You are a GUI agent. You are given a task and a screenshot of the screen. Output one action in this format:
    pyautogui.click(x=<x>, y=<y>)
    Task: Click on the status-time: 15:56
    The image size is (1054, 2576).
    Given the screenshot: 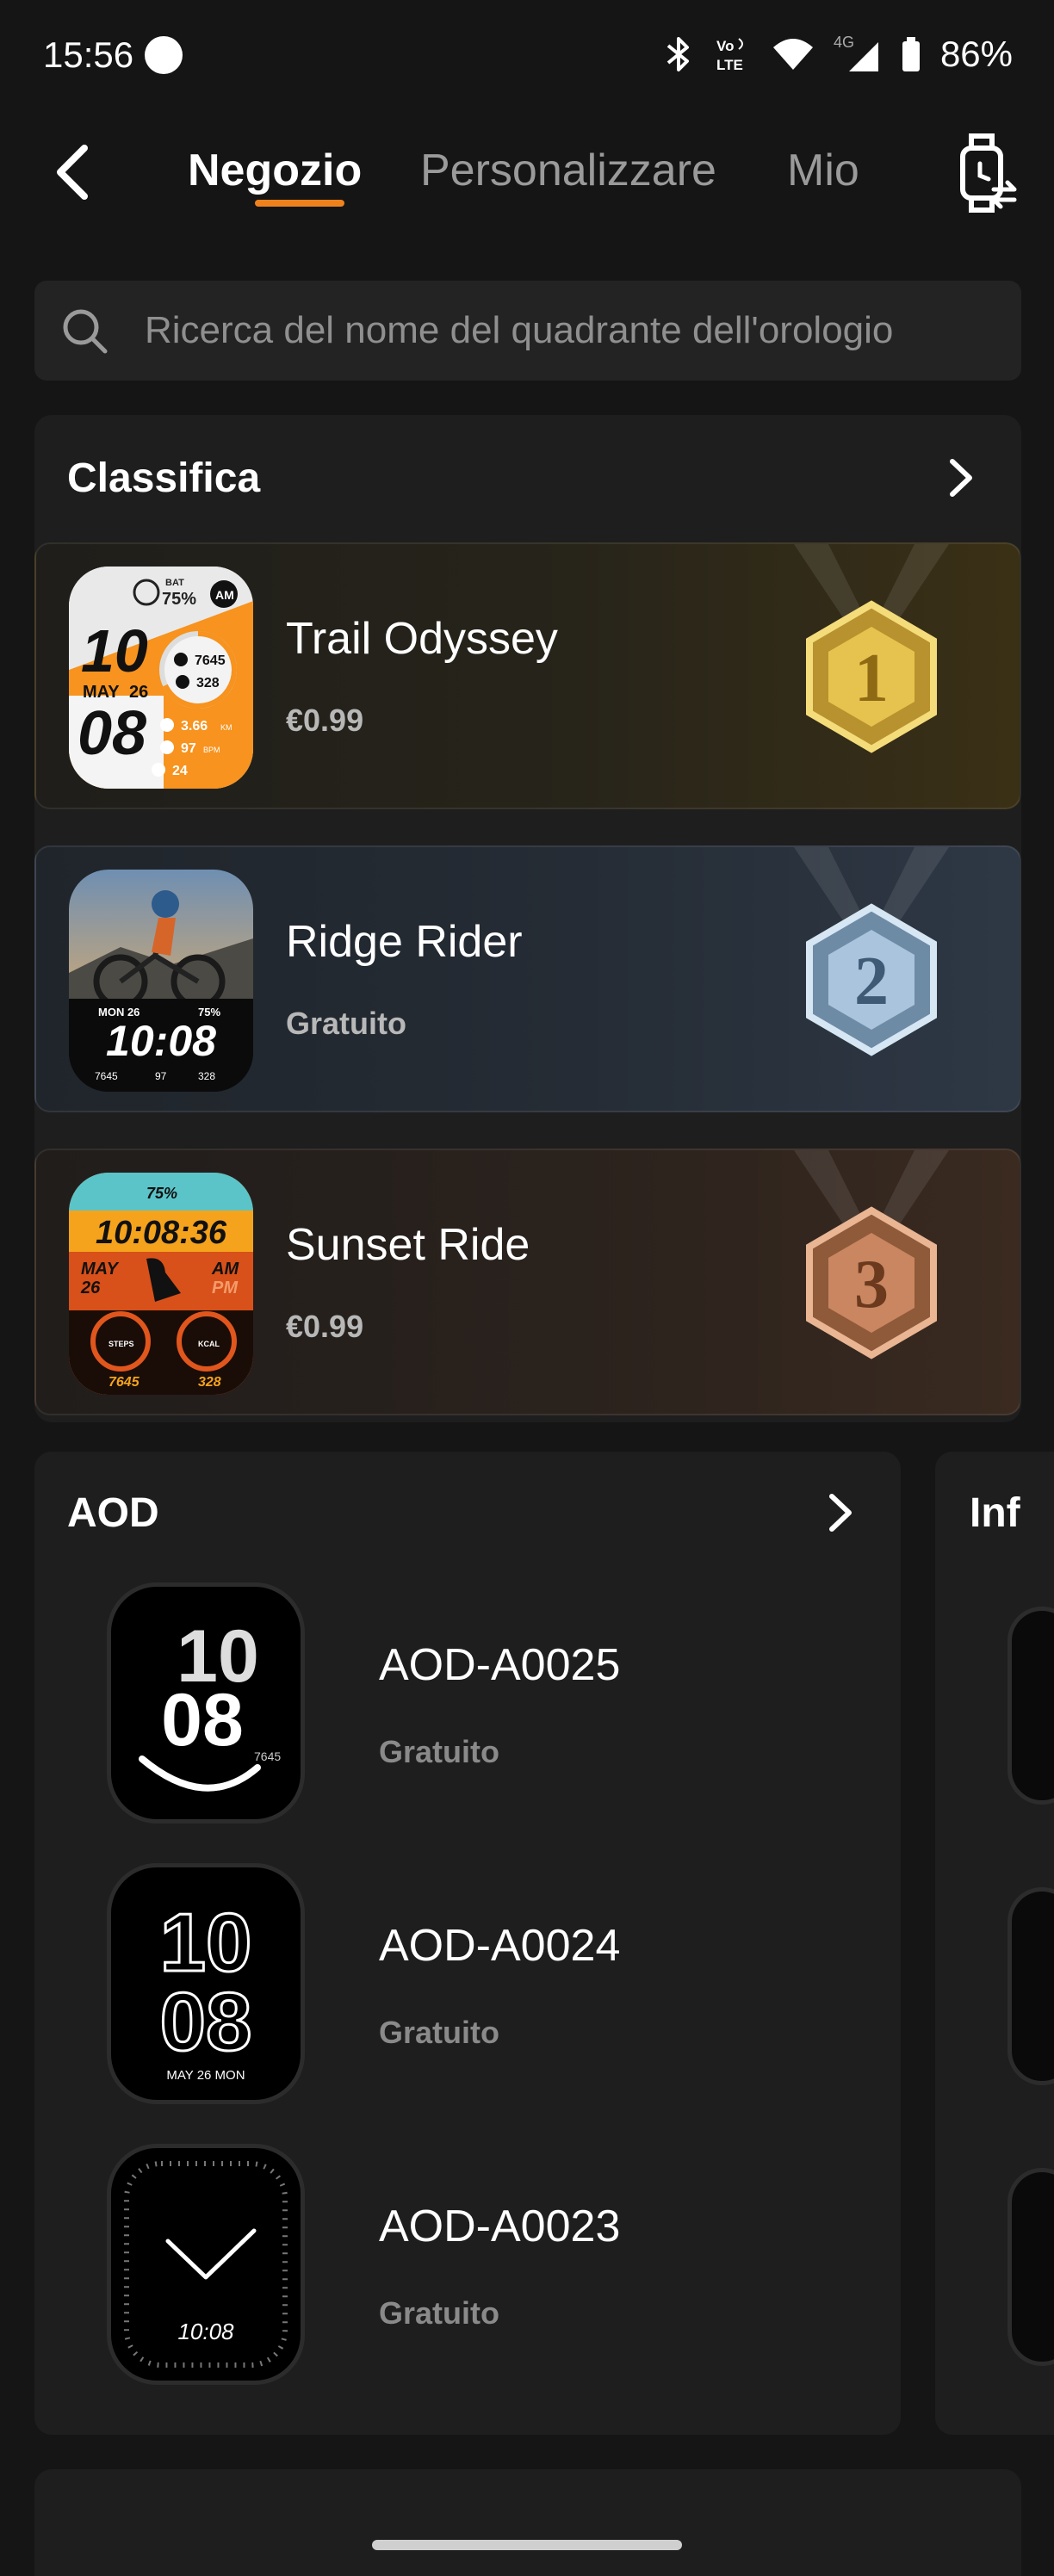 What is the action you would take?
    pyautogui.click(x=89, y=54)
    